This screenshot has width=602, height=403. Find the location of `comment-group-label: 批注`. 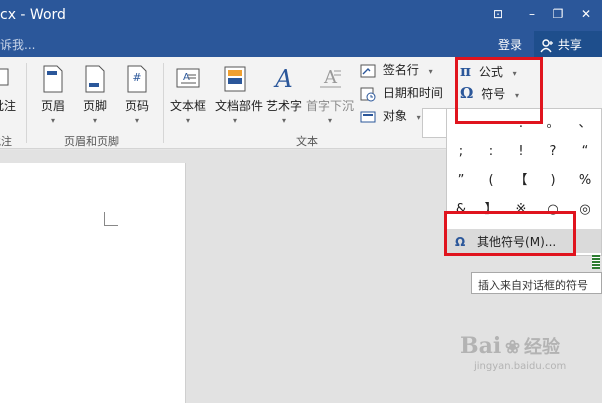

comment-group-label: 批注 is located at coordinates (6, 141).